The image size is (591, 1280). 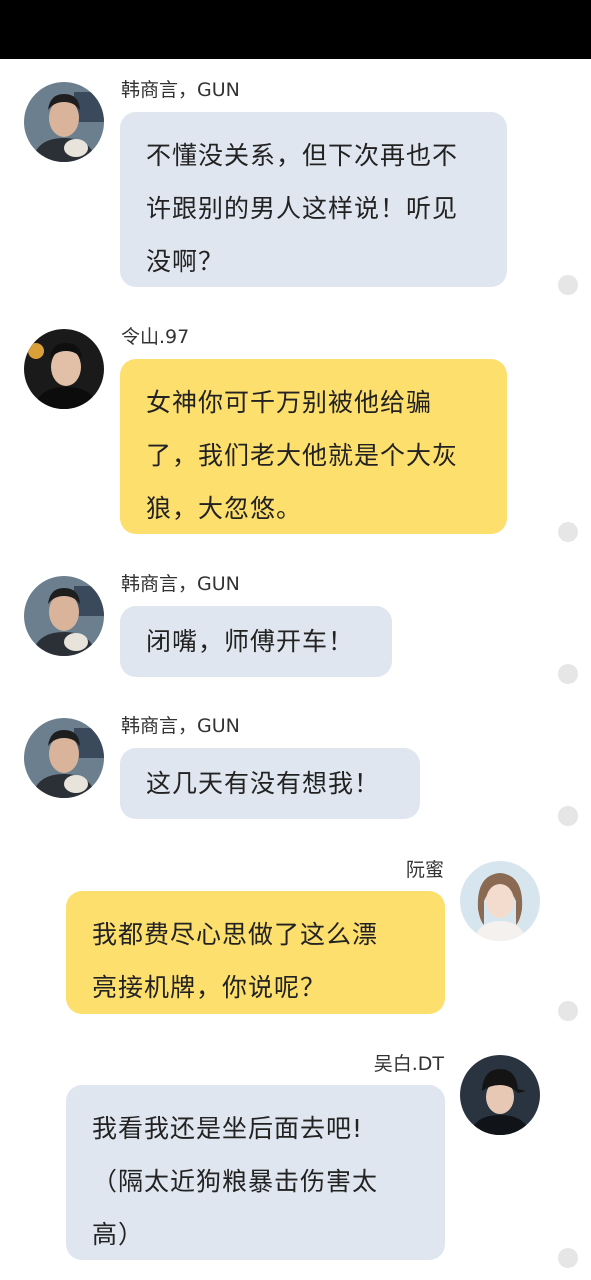 What do you see at coordinates (255, 952) in the screenshot?
I see `message-bubble: 我都费尽心思做了这么漂 亮接机牌，你说呢？` at bounding box center [255, 952].